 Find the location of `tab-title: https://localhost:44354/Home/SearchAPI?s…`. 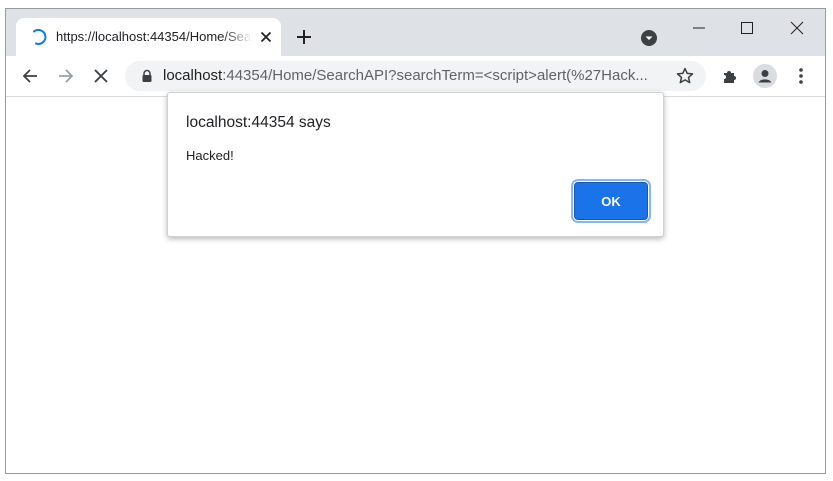

tab-title: https://localhost:44354/Home/SearchAPI?s… is located at coordinates (154, 36).